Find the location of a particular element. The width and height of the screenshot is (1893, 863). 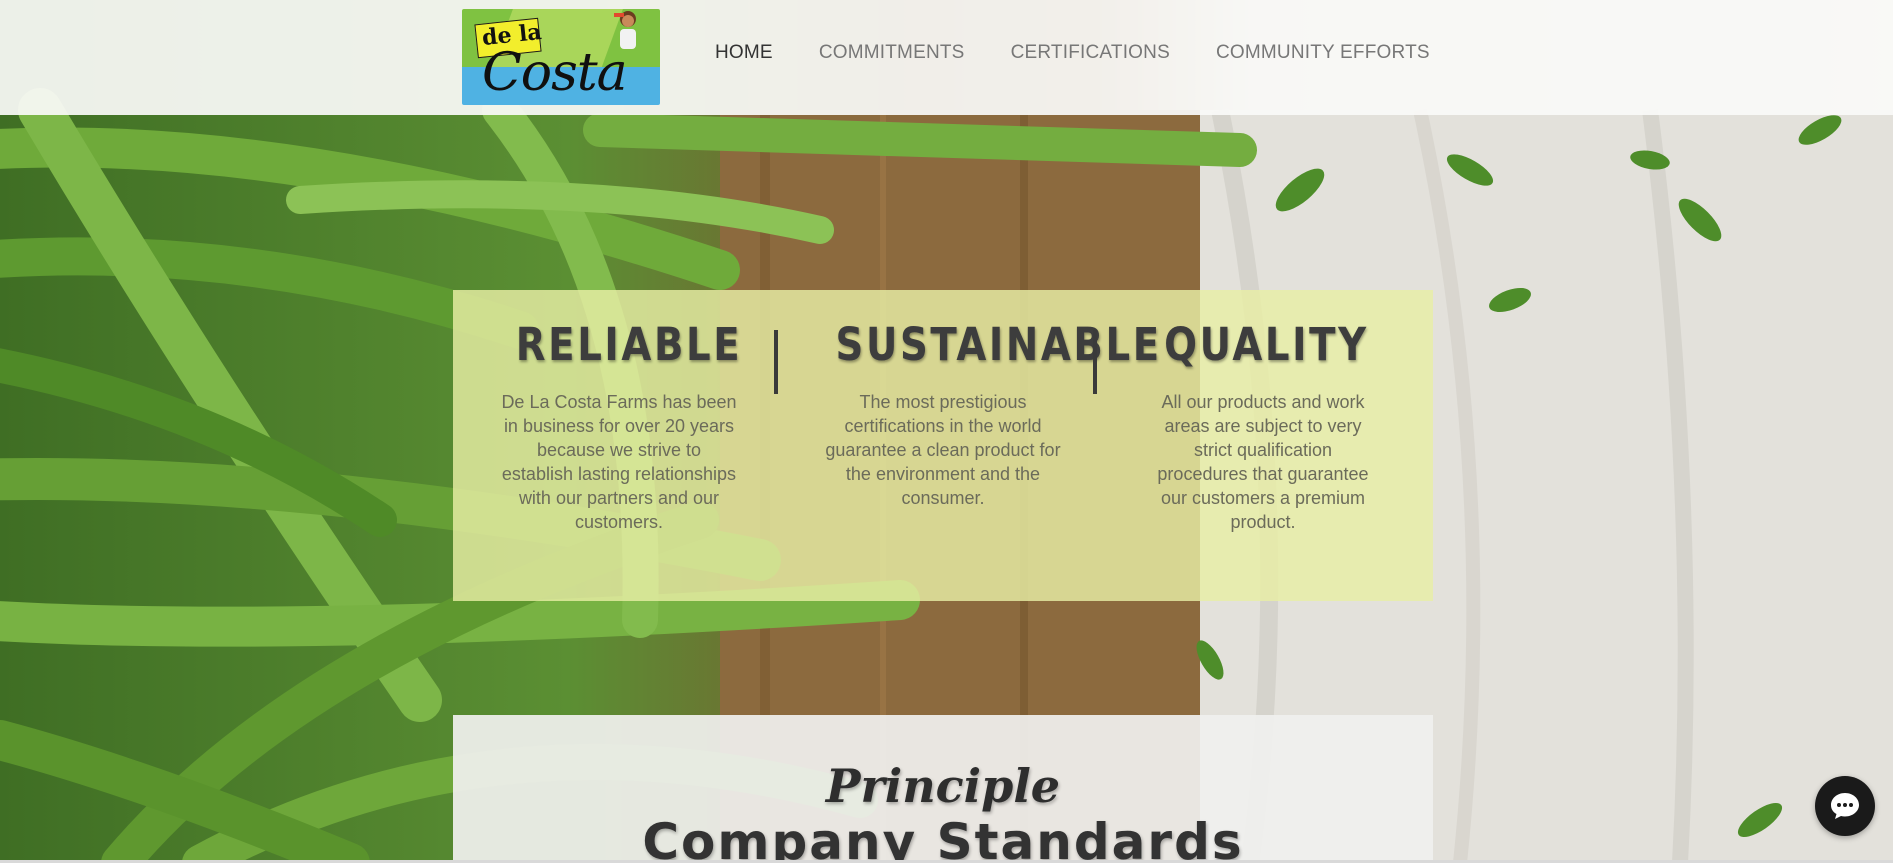

nav-home: HOME is located at coordinates (744, 53).